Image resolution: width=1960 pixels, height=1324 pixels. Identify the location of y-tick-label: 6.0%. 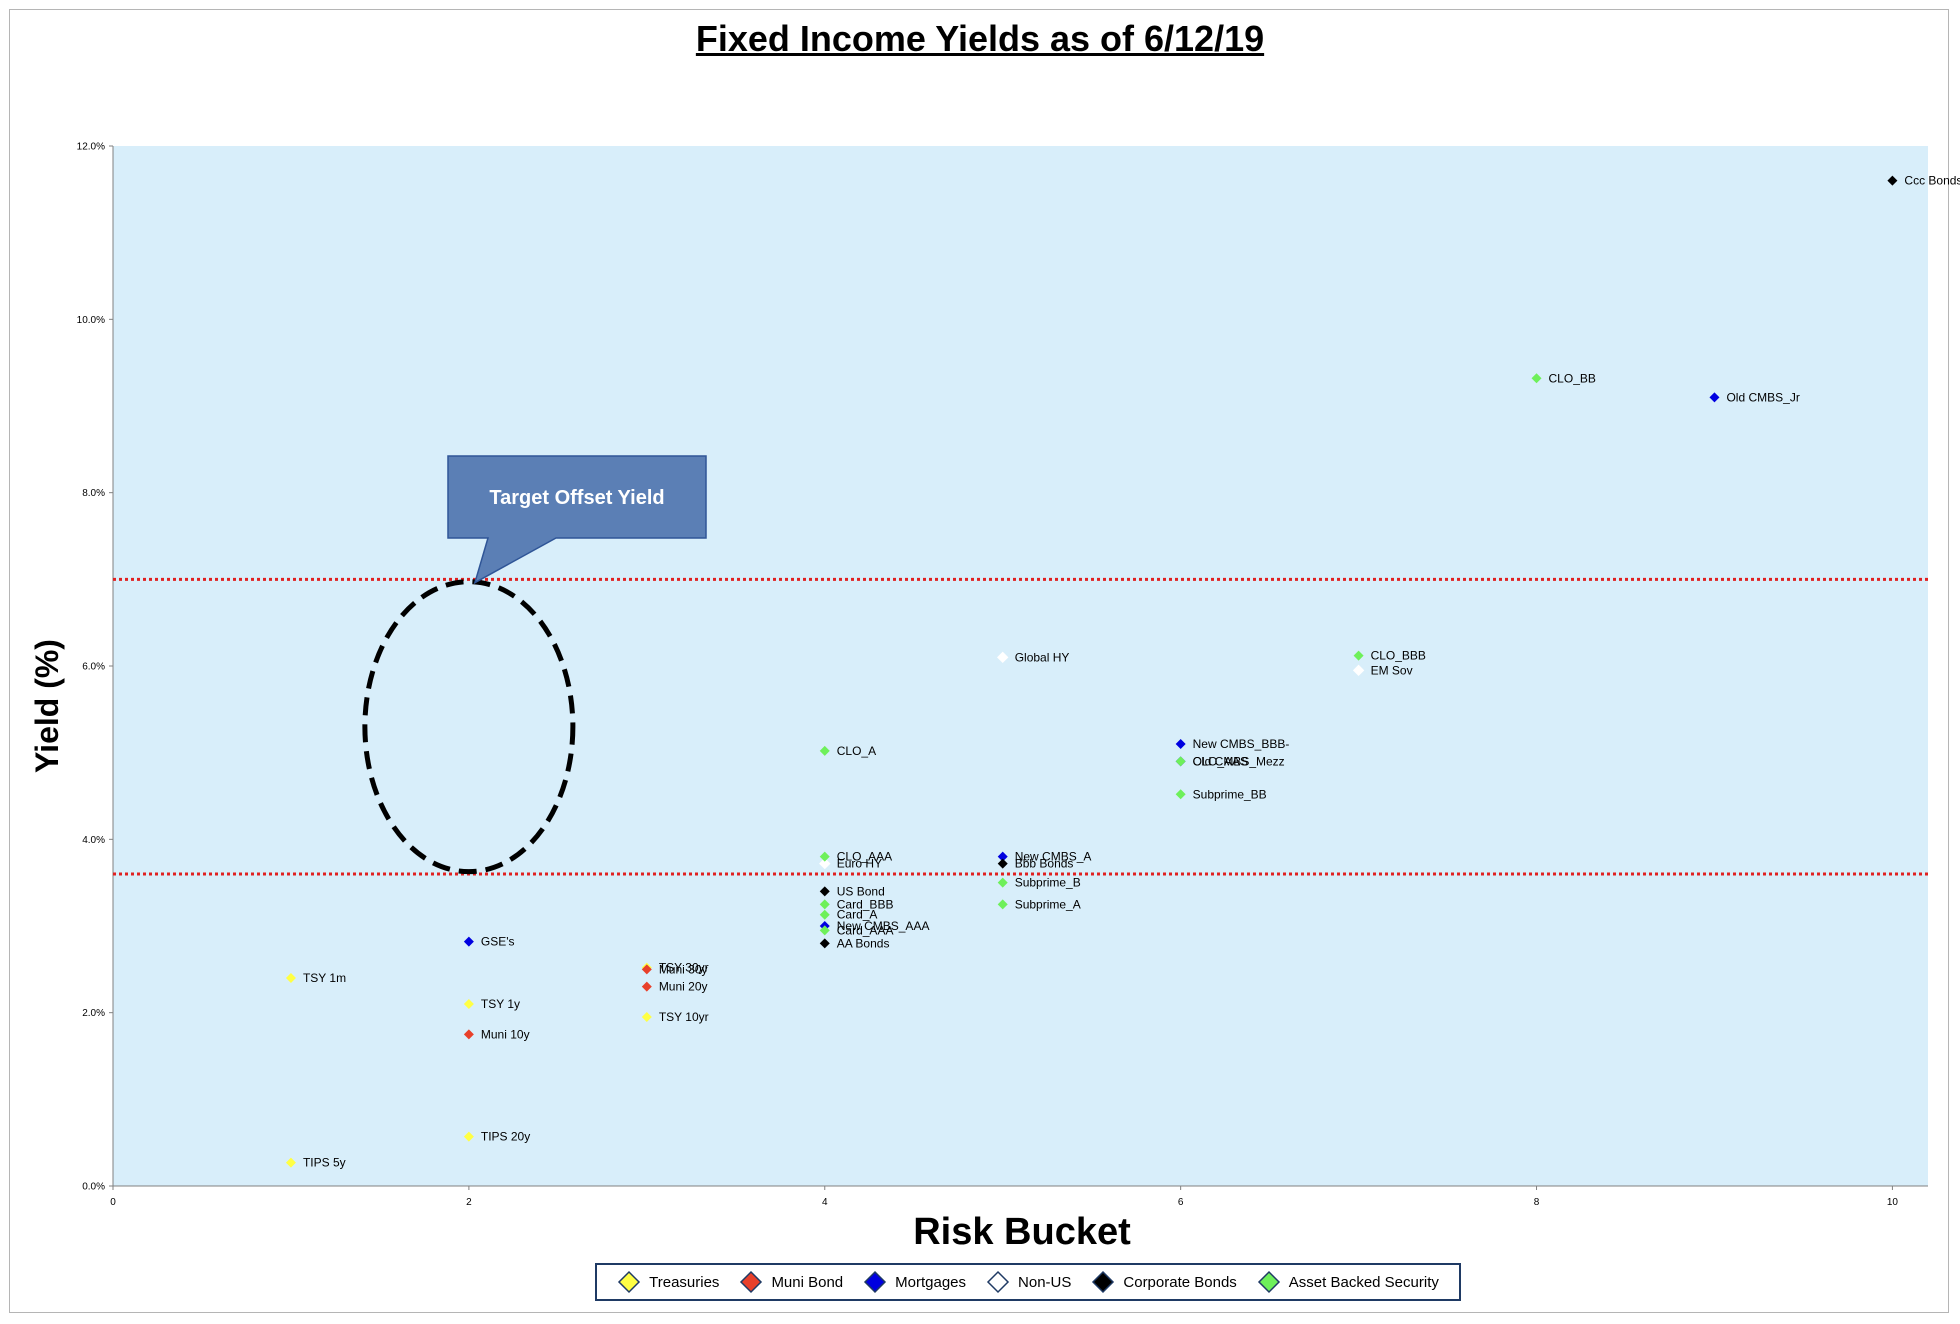
(93, 667).